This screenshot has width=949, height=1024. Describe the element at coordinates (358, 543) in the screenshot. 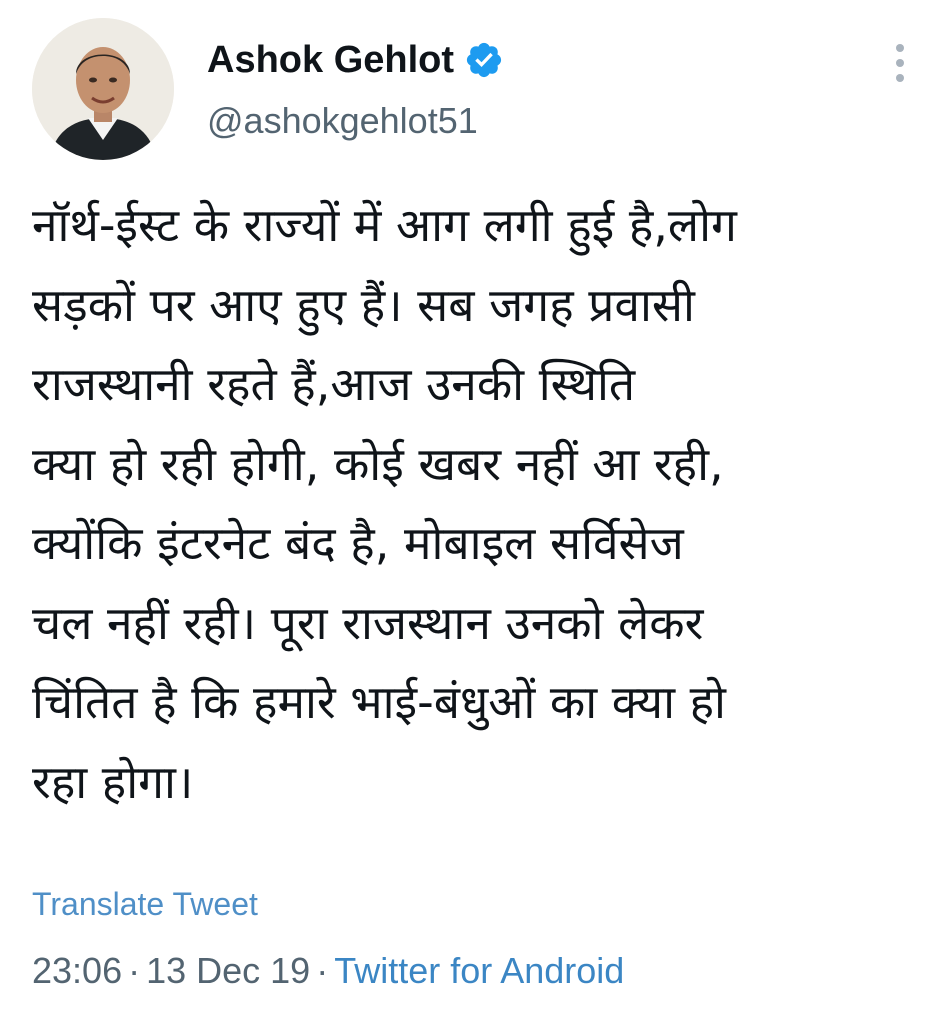

I see `tweet-text-line: क्योंकि इंटरनेट बंद है, मोबाइल सर्विसेज` at that location.